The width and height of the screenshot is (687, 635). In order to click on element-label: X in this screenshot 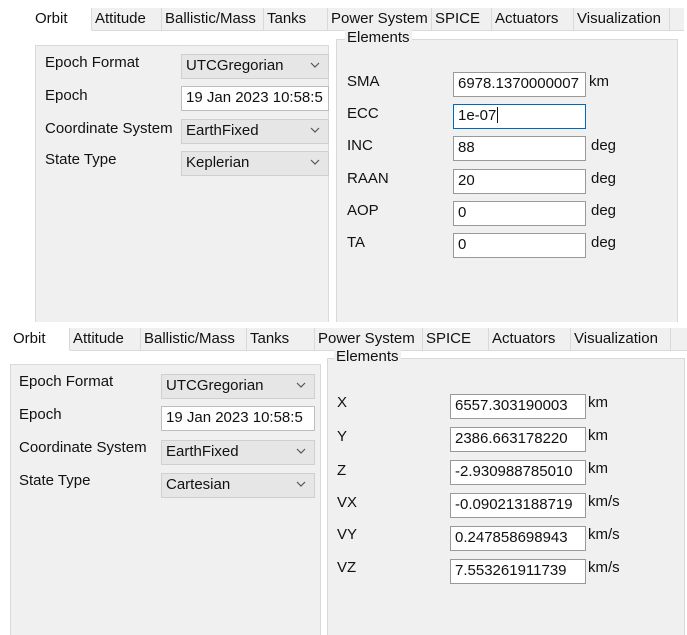, I will do `click(342, 402)`.